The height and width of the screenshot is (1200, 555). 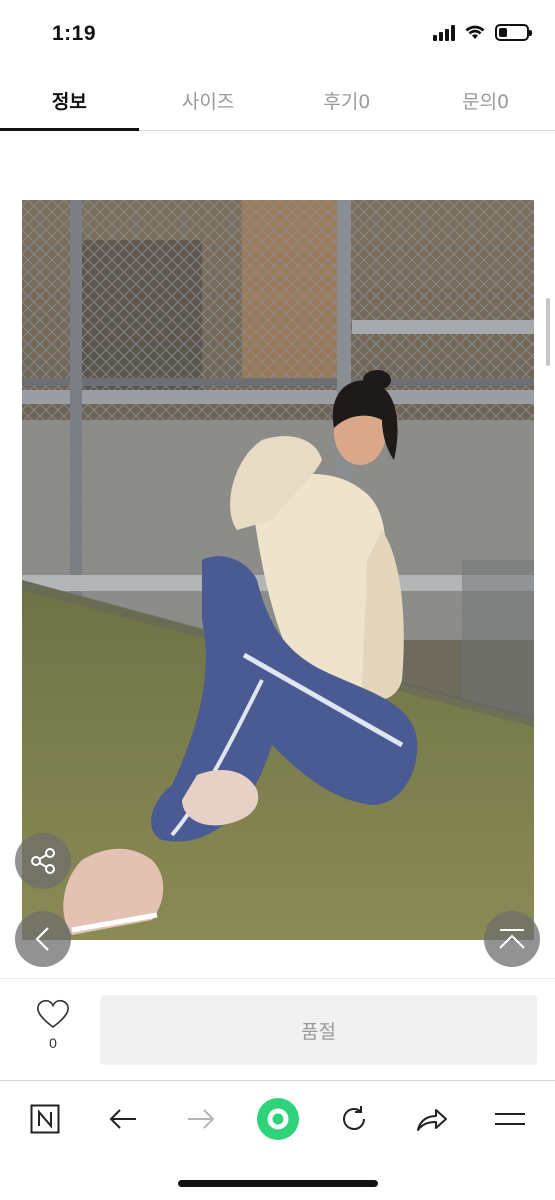 I want to click on menu-button, so click(x=510, y=1119).